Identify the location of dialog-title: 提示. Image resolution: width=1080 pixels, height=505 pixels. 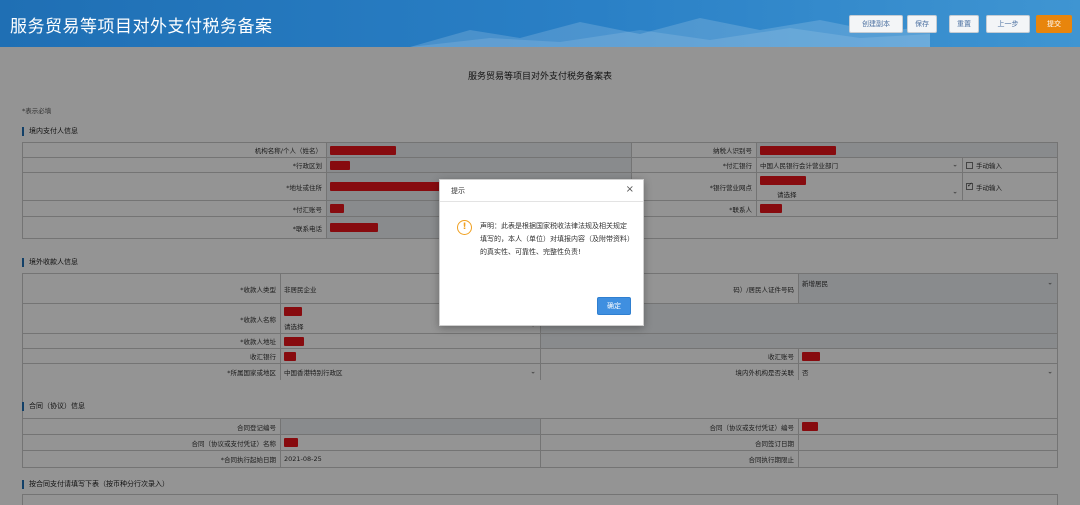
(458, 191).